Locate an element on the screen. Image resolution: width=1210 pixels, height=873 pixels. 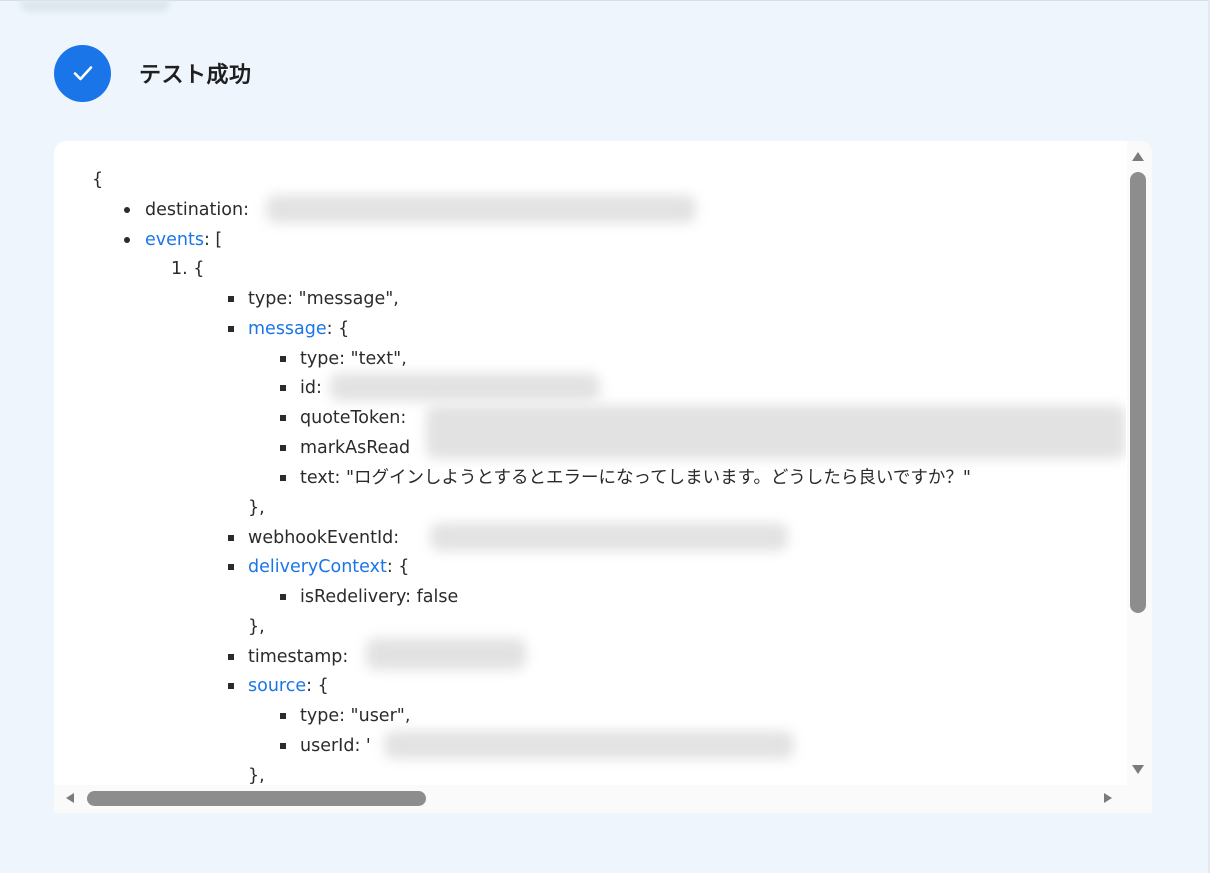
list-item: webhookEventId: is located at coordinates (313, 538).